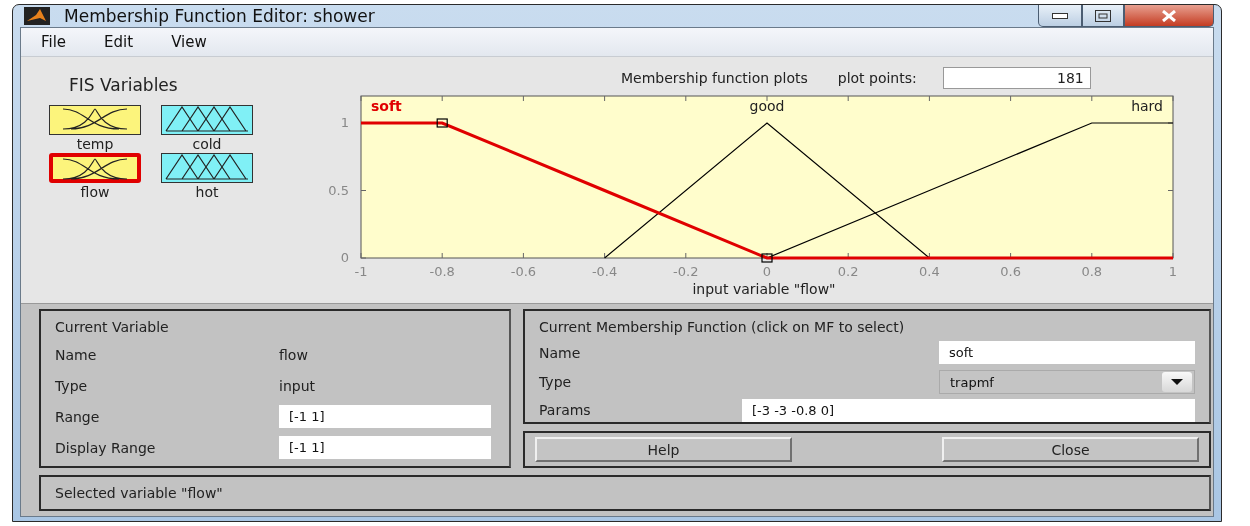  Describe the element at coordinates (78, 416) in the screenshot. I see `field-label: Range` at that location.